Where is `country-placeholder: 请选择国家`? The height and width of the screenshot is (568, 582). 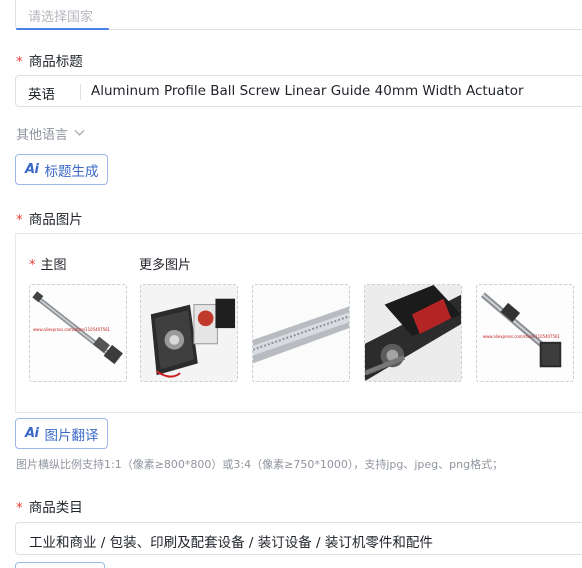 country-placeholder: 请选择国家 is located at coordinates (61, 17).